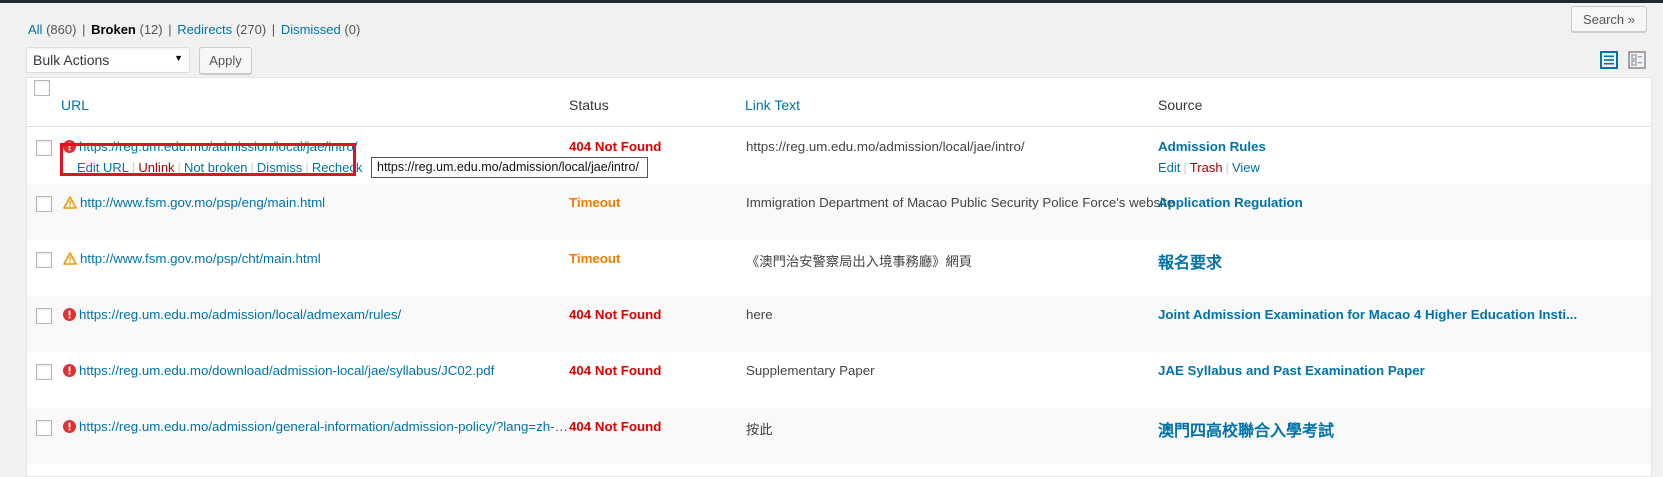  What do you see at coordinates (589, 105) in the screenshot?
I see `column-header-status: Status` at bounding box center [589, 105].